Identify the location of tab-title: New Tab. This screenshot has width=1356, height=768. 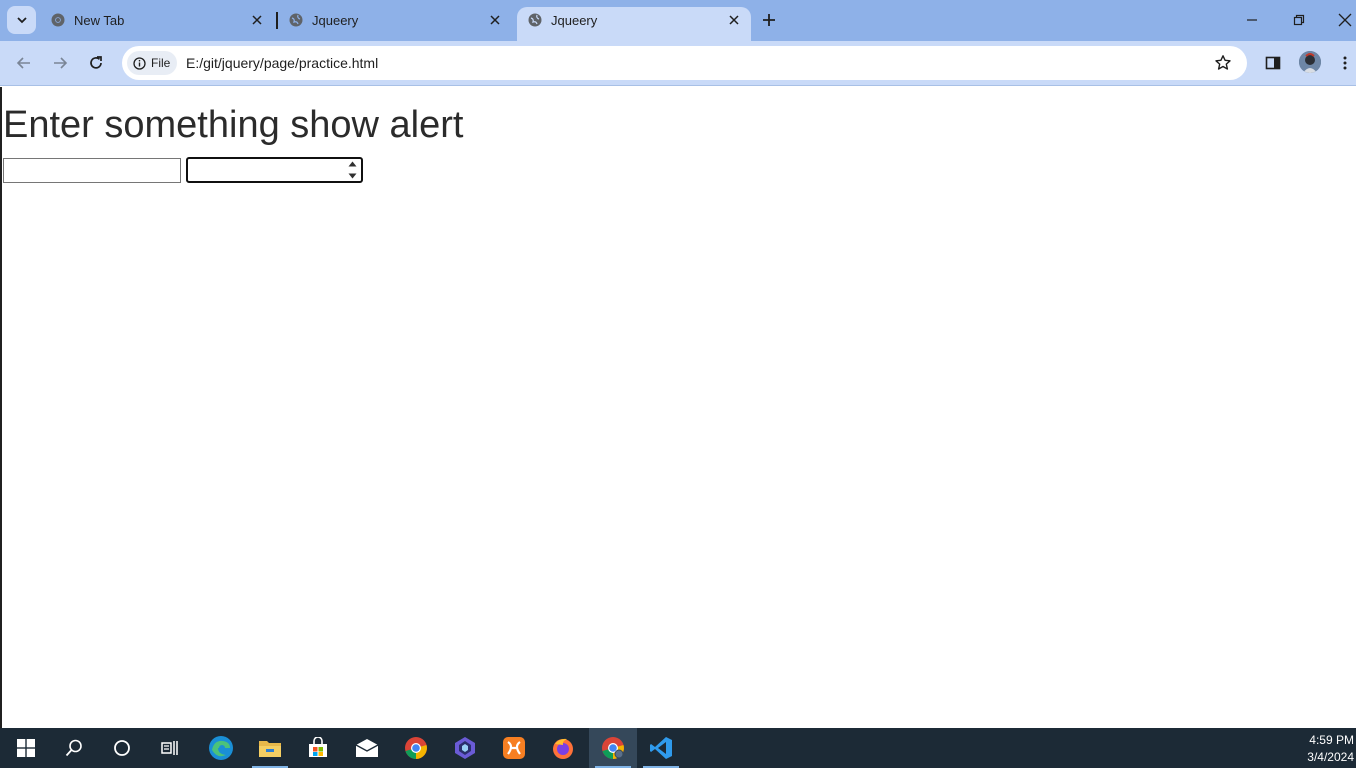
(99, 20).